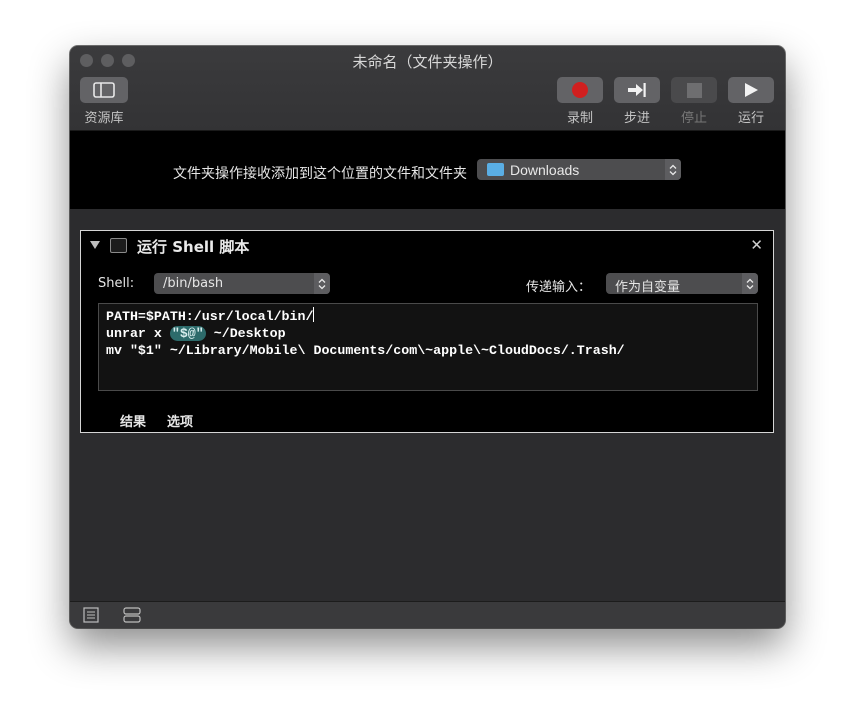 The image size is (855, 720). I want to click on disclosure-triangle-icon, so click(95, 245).